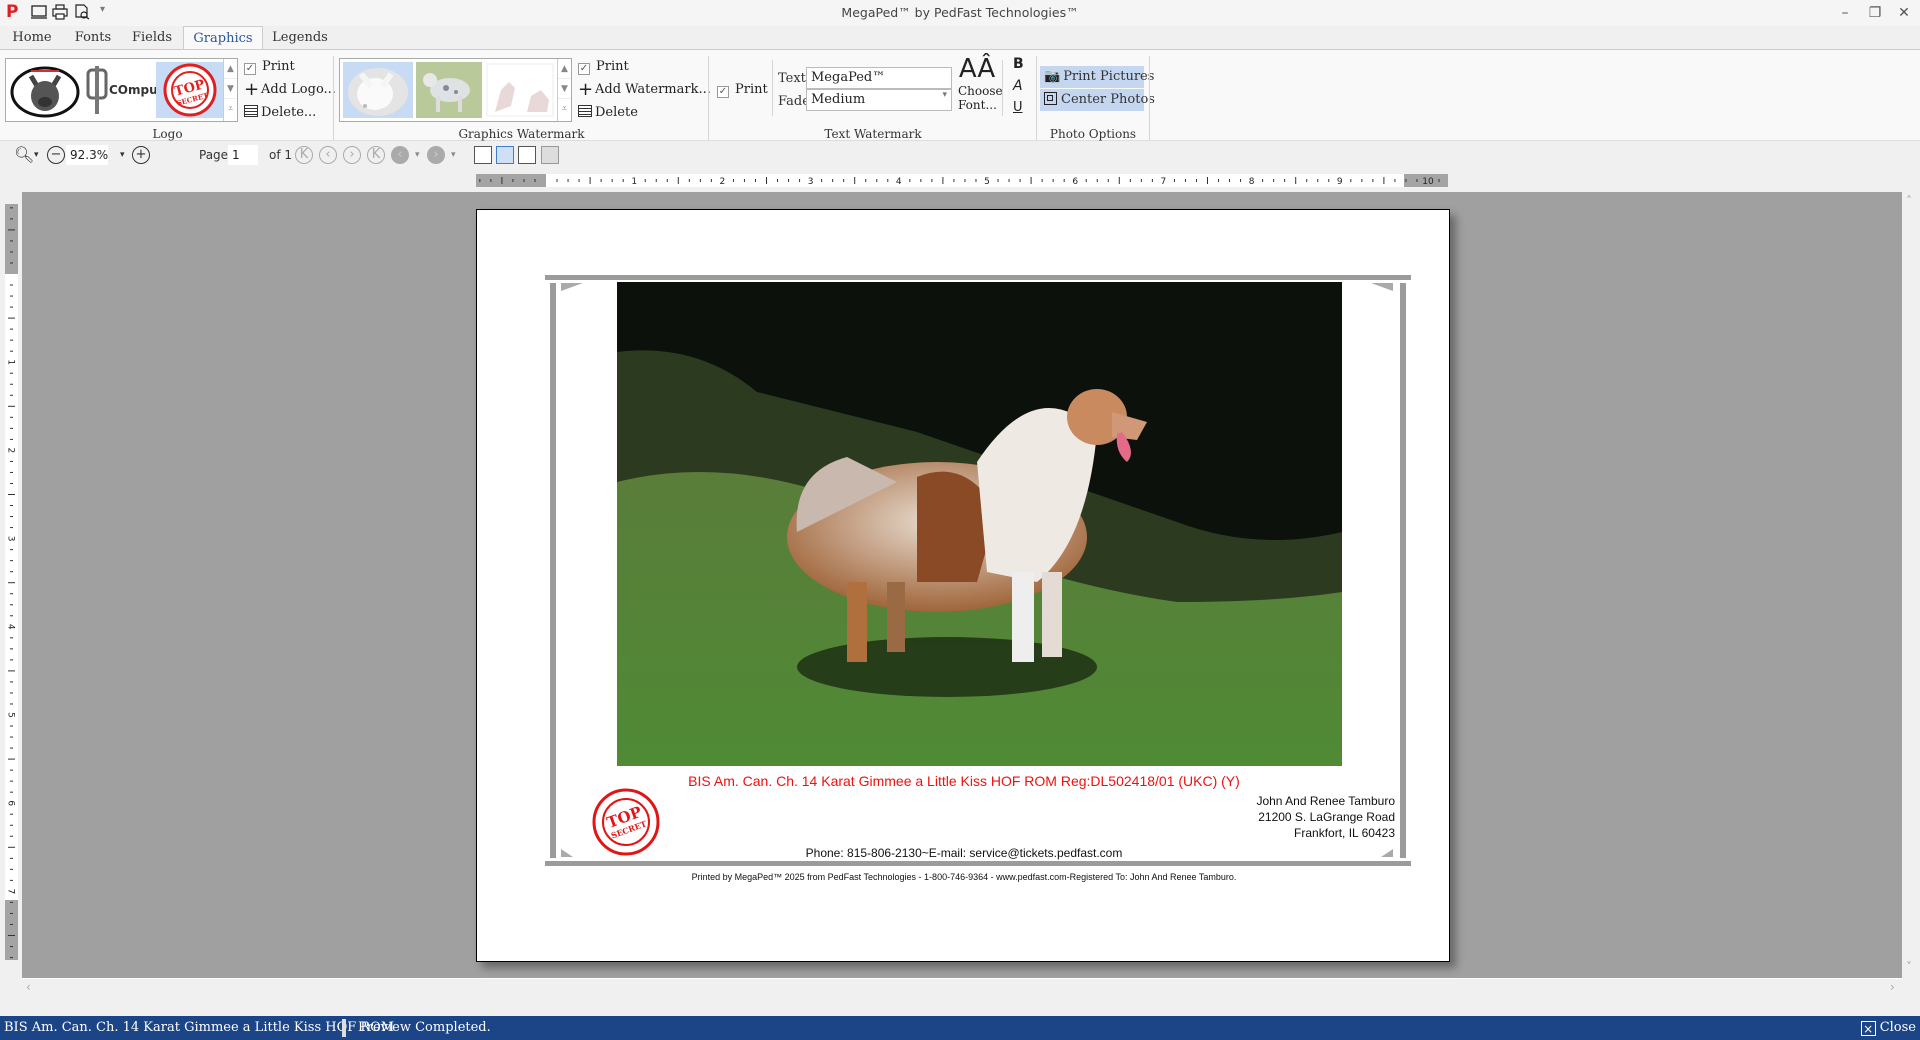  Describe the element at coordinates (269, 67) in the screenshot. I see `logo-print-checkbox: ✓ Print` at that location.